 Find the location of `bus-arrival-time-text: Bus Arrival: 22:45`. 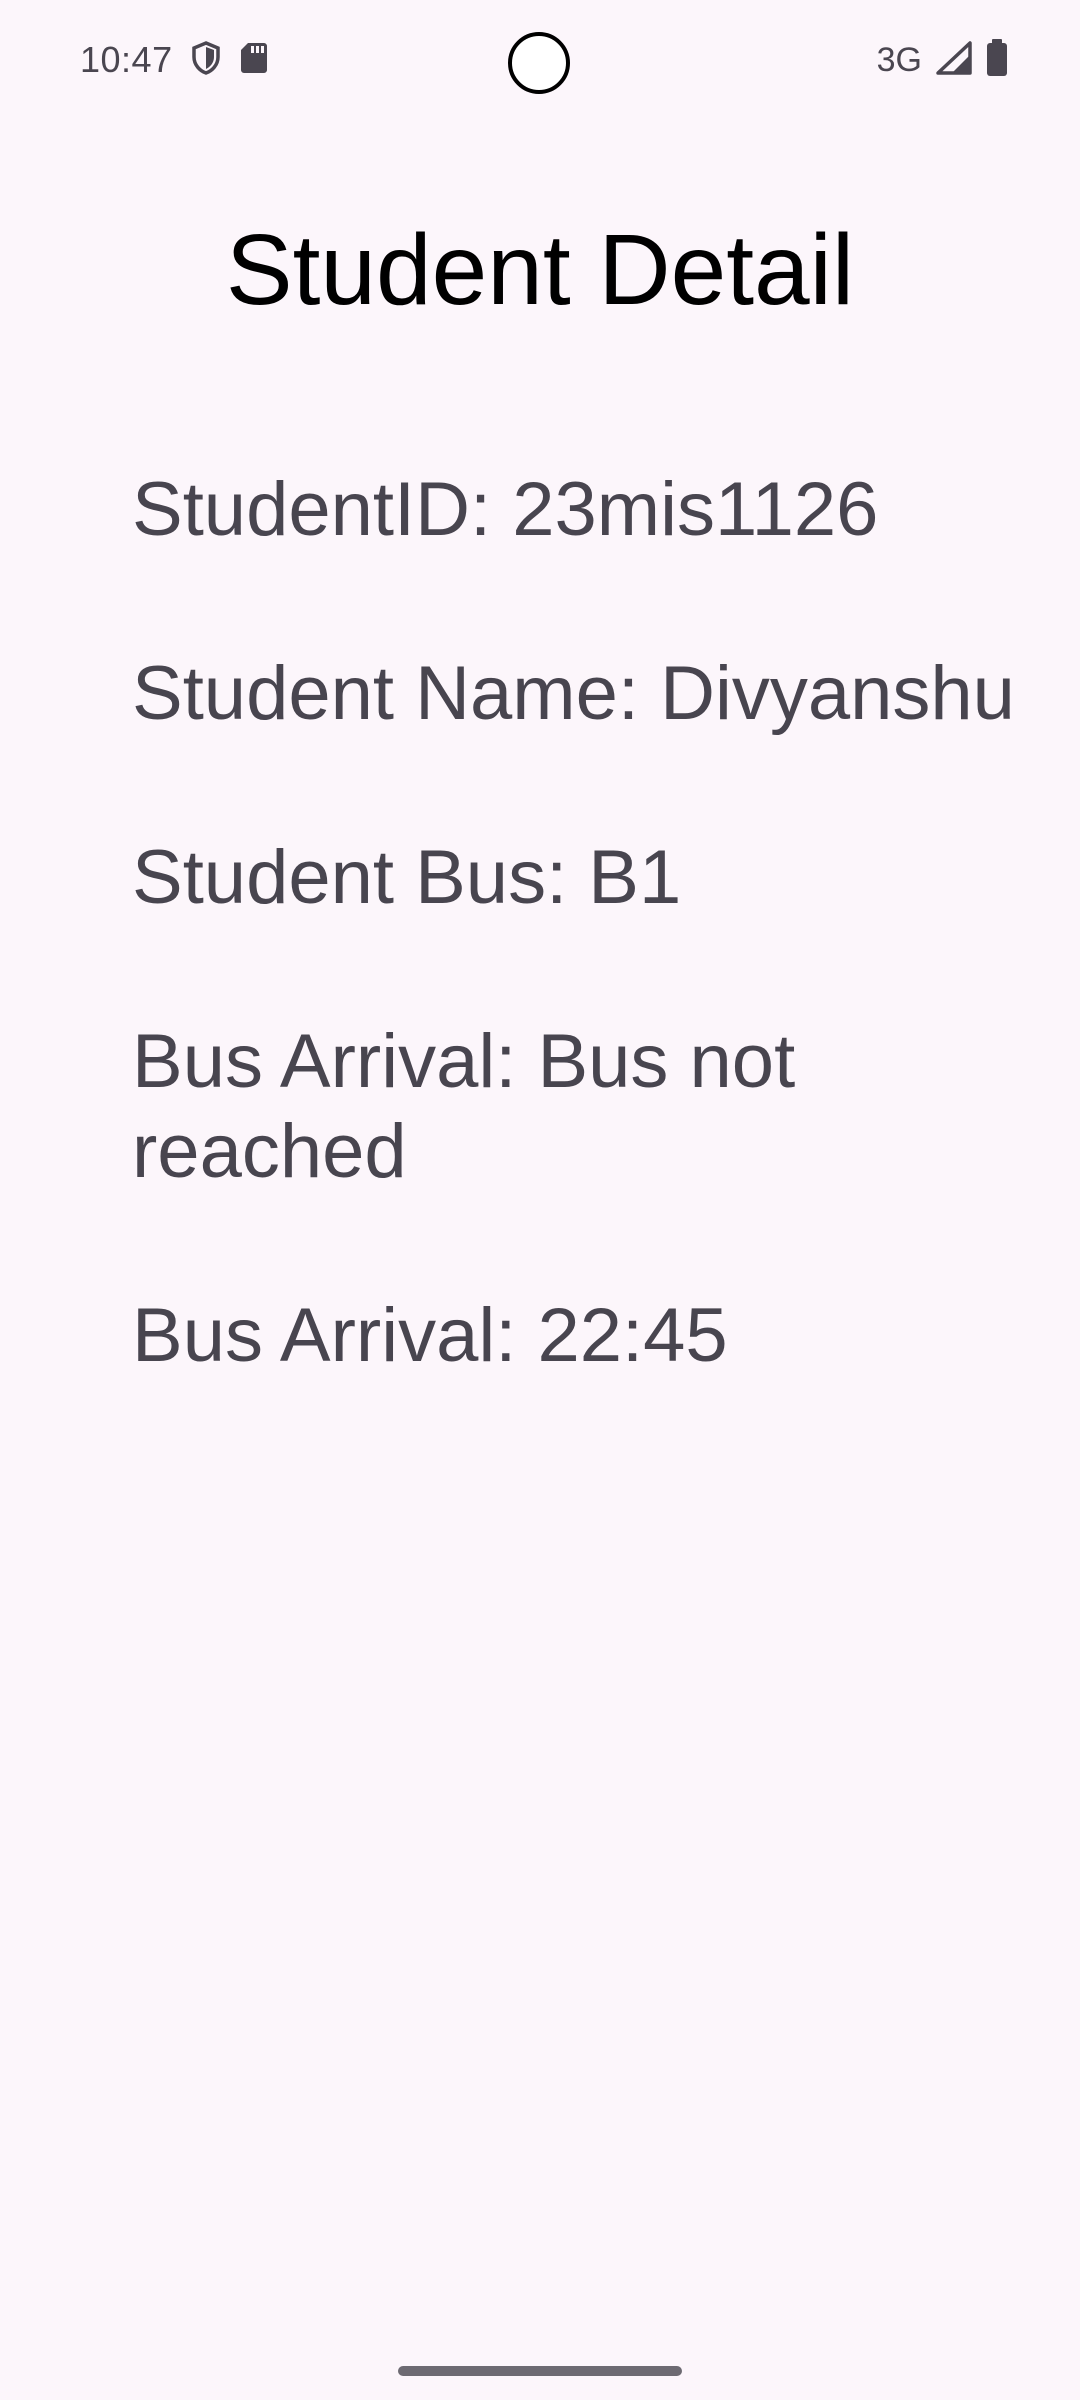

bus-arrival-time-text: Bus Arrival: 22:45 is located at coordinates (430, 1335).